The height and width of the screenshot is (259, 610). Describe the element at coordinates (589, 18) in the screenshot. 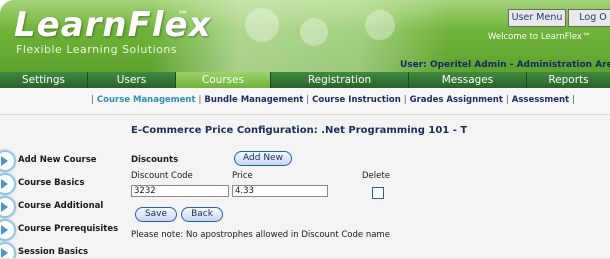

I see `logout-button: Log O` at that location.